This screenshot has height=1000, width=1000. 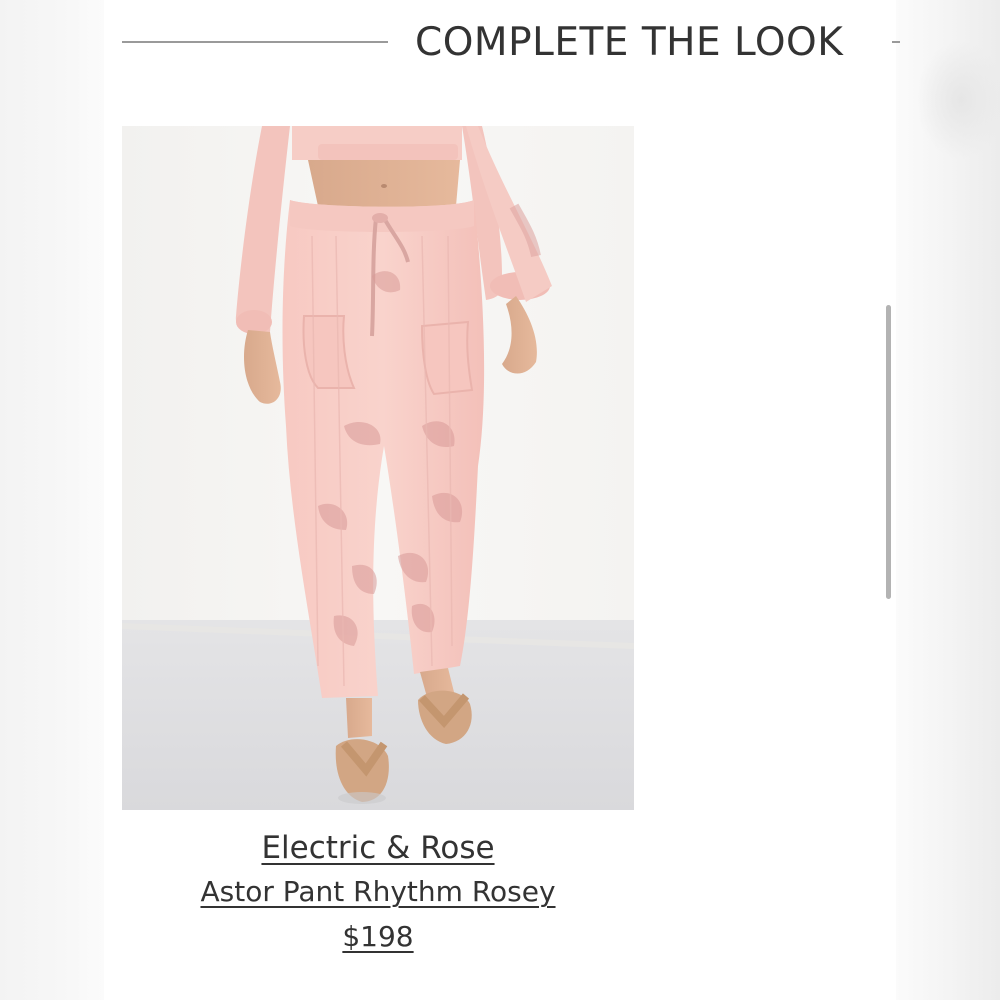 I want to click on product-price-link: $198, so click(x=377, y=937).